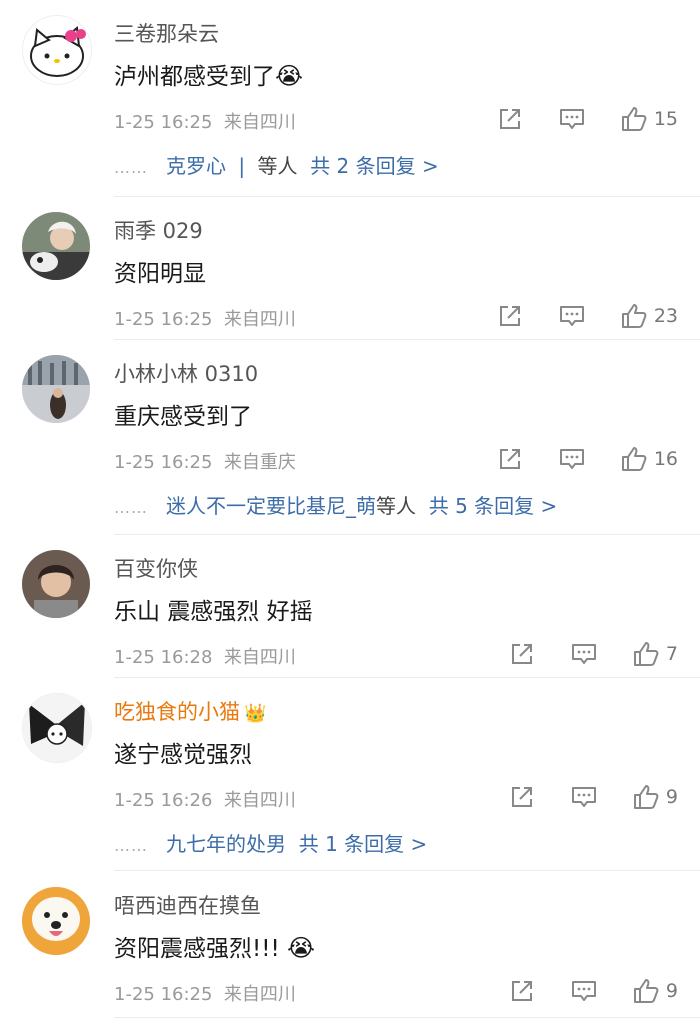 This screenshot has width=700, height=1025. Describe the element at coordinates (493, 506) in the screenshot. I see `reply-count-link: 共 5 条回复 >` at that location.